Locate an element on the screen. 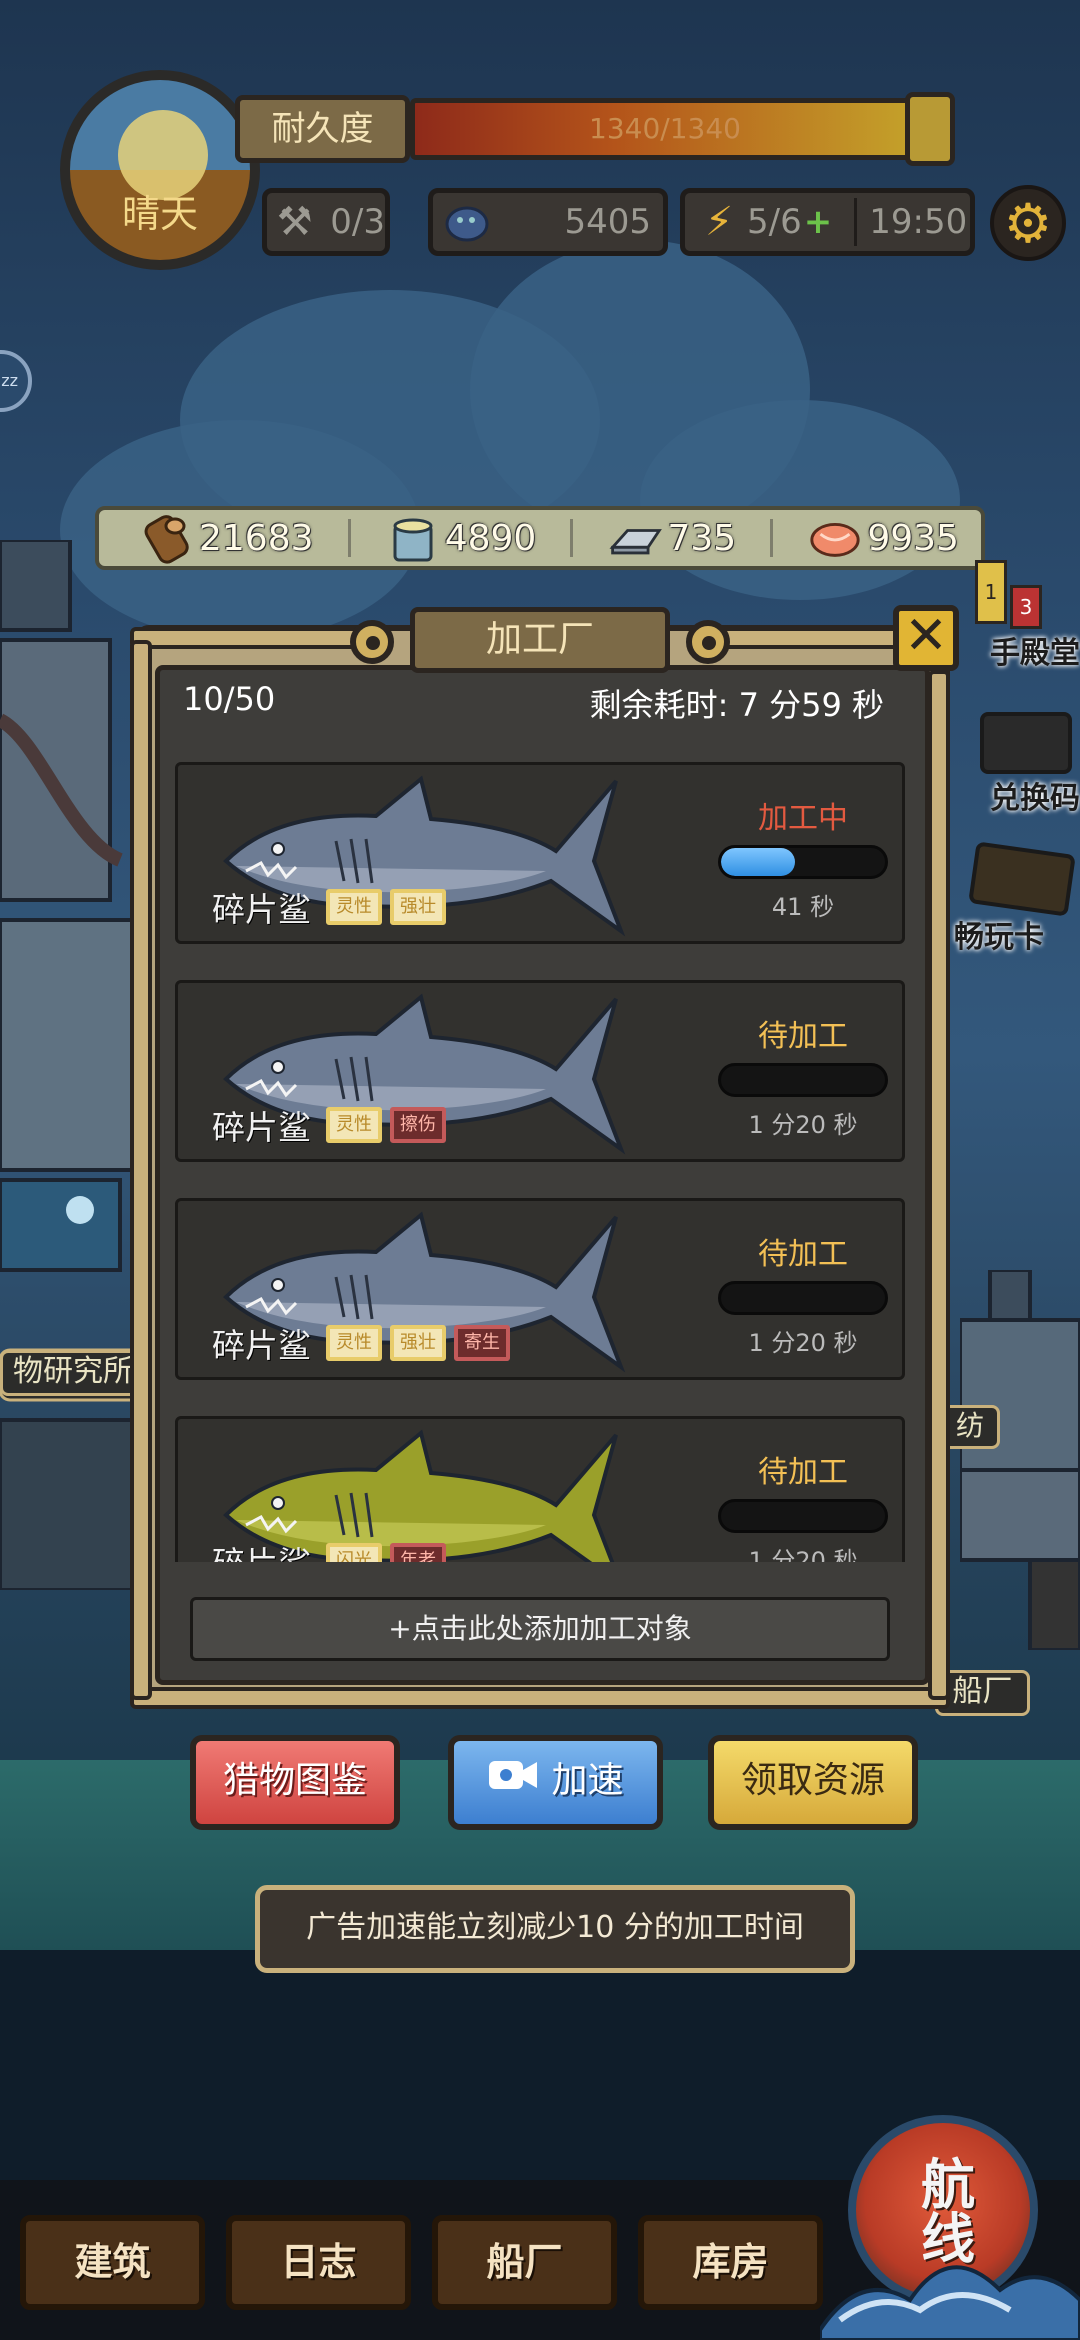  energy-counter: ⚡ 5/6 + 19:50 is located at coordinates (827, 222).